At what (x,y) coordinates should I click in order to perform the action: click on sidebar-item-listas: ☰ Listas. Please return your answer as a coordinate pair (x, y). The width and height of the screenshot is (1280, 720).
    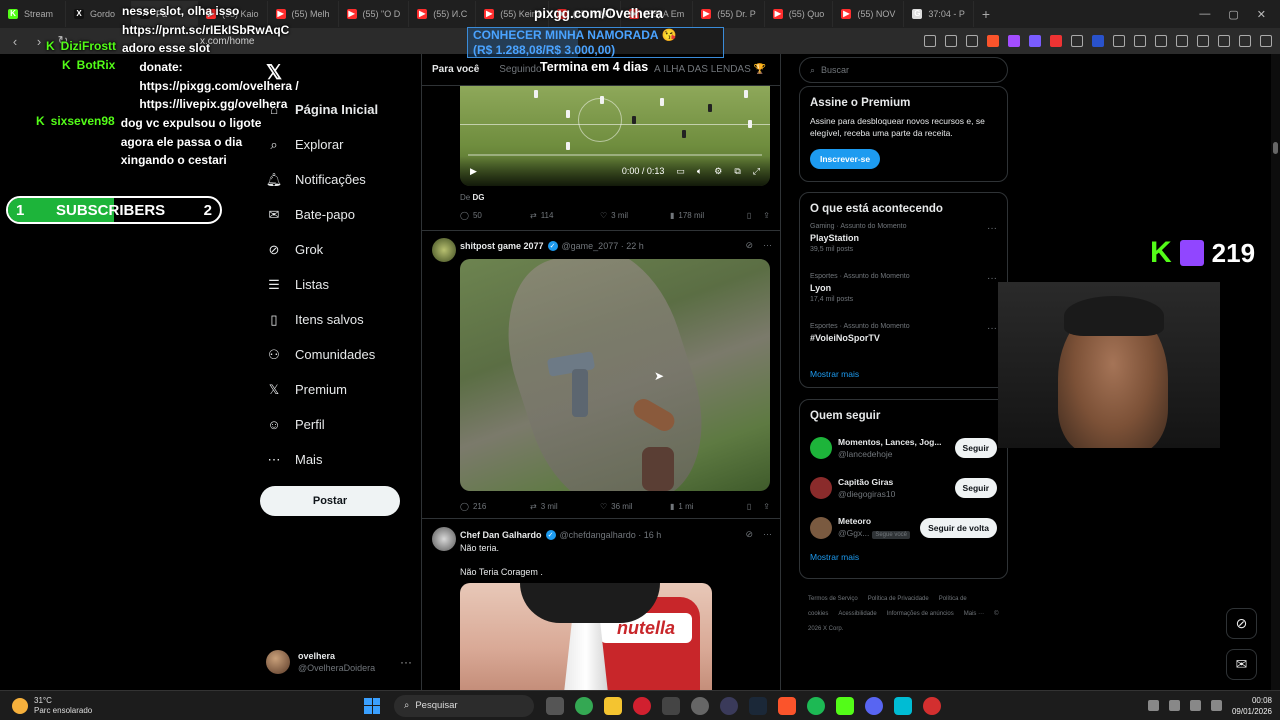
    Looking at the image, I should click on (341, 284).